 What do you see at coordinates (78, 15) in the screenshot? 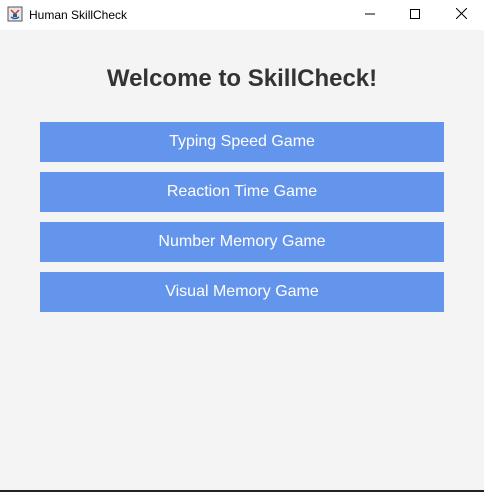
I see `window-title: Human SkillCheck` at bounding box center [78, 15].